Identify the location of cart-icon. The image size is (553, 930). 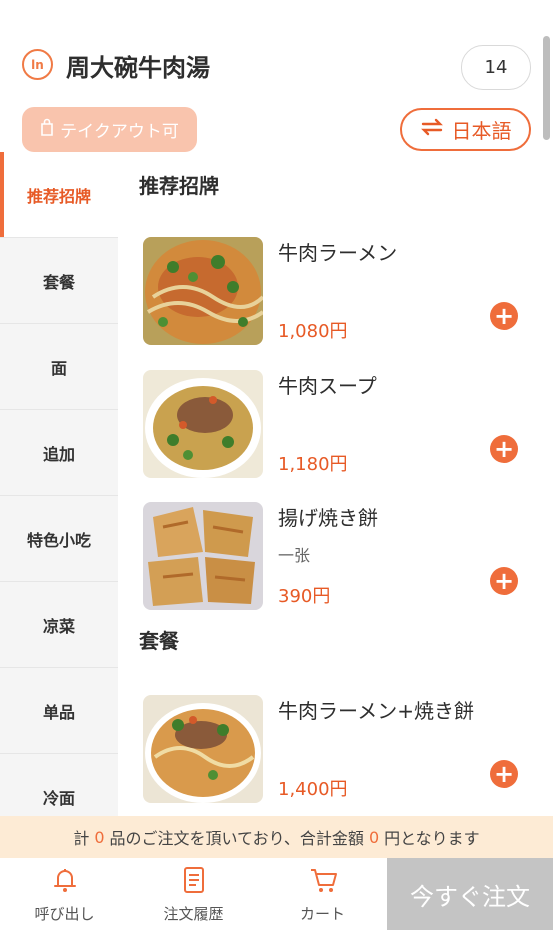
(323, 882).